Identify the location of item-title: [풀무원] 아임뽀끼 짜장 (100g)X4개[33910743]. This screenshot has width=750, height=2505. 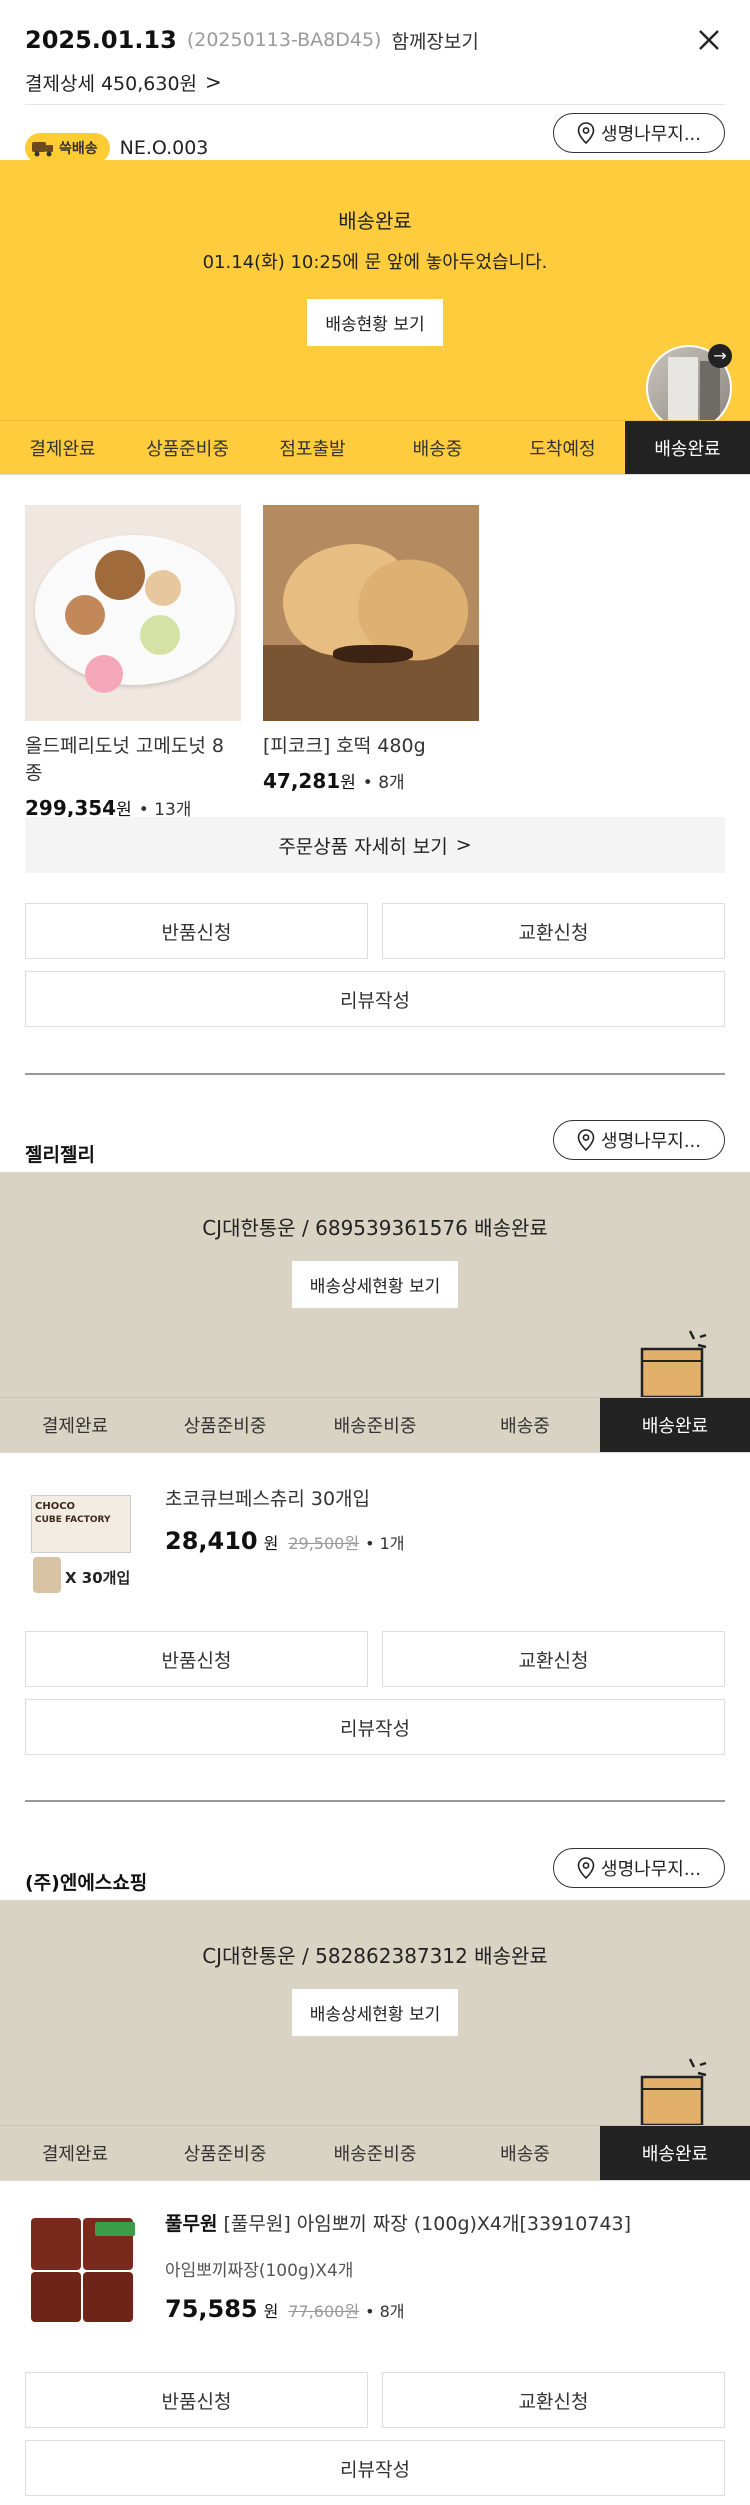
(427, 2224).